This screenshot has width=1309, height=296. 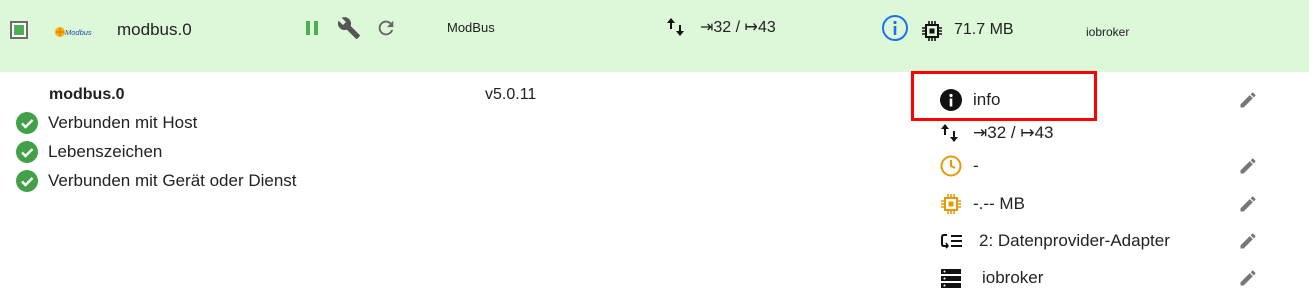 What do you see at coordinates (349, 28) in the screenshot?
I see `wrench-icon` at bounding box center [349, 28].